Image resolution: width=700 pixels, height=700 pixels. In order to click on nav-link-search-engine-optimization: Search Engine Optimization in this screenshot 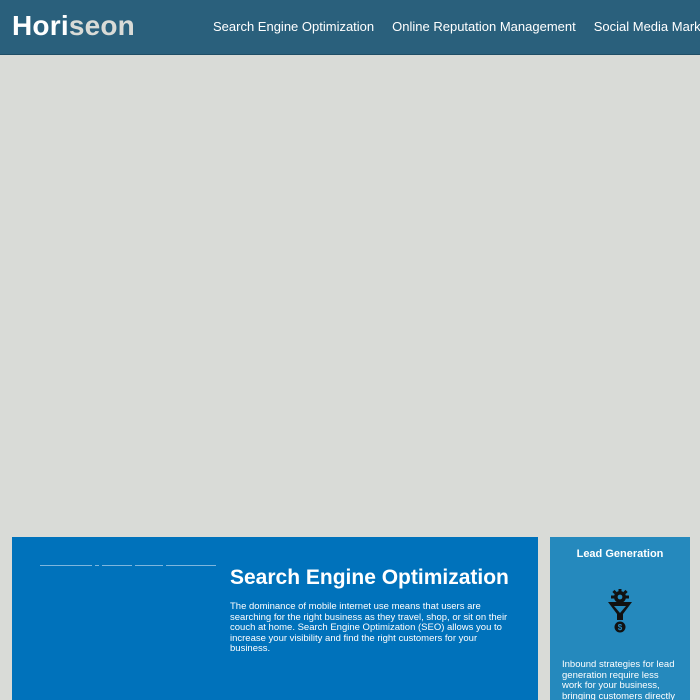, I will do `click(293, 26)`.